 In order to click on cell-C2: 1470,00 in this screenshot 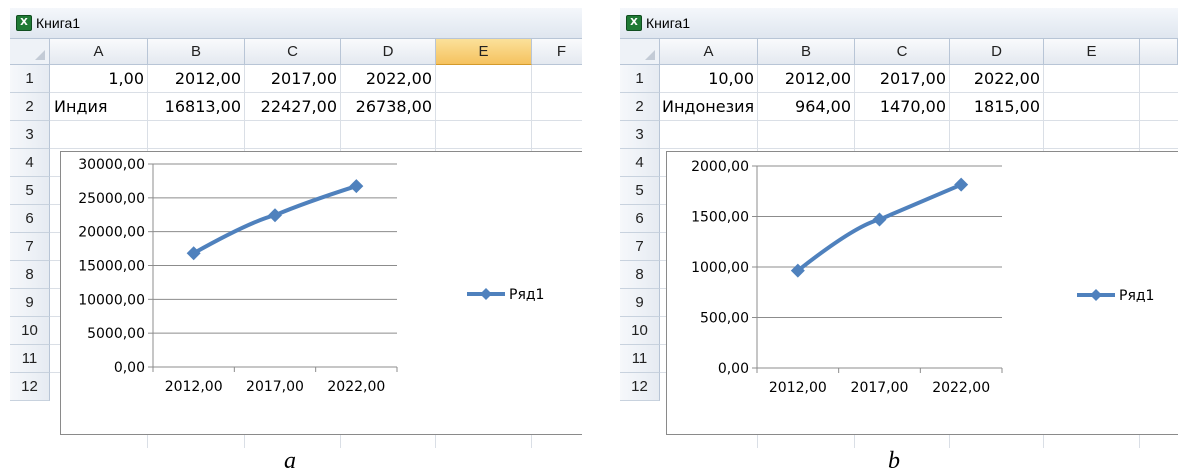, I will do `click(902, 107)`.